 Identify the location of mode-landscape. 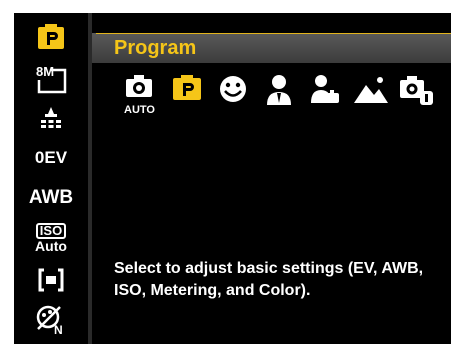
(371, 96).